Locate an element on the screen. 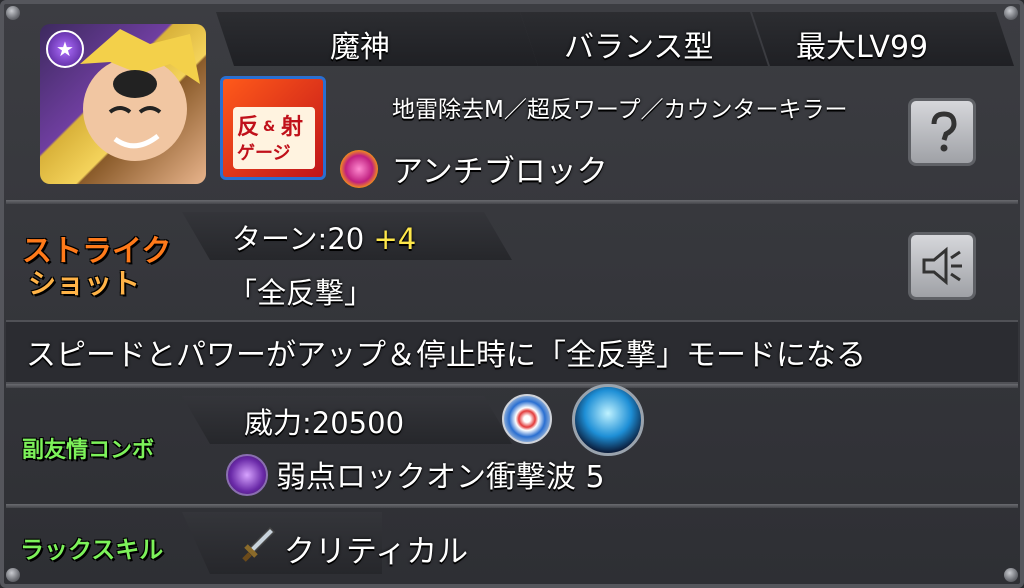  sword-icon is located at coordinates (259, 544).